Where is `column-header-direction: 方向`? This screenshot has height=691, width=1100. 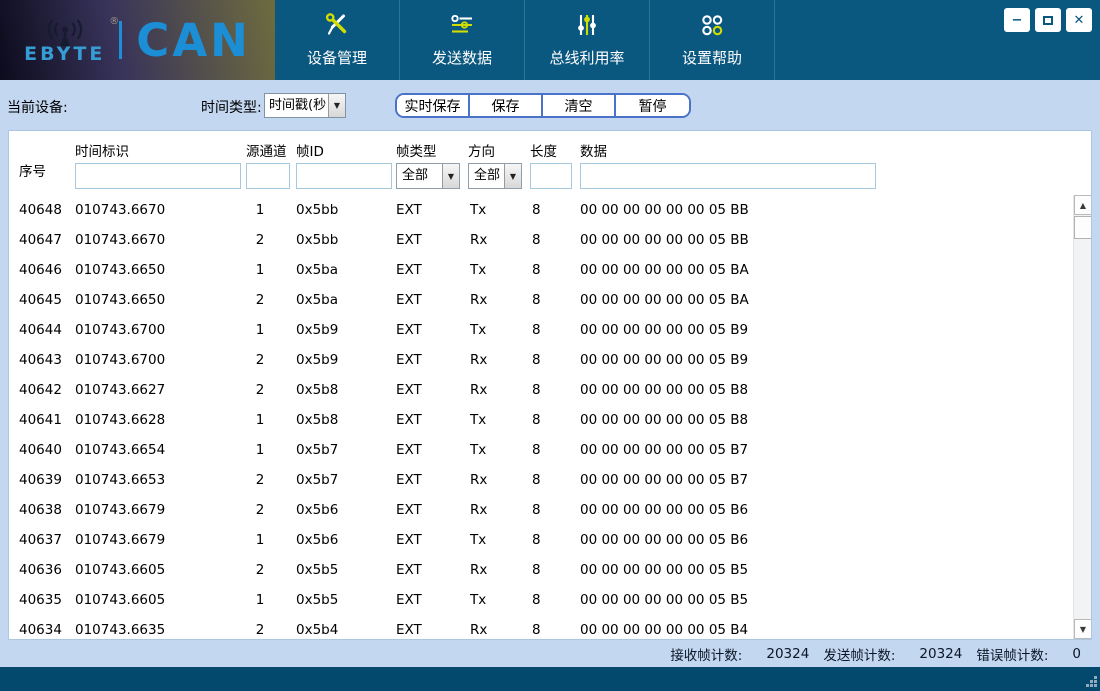
column-header-direction: 方向 is located at coordinates (481, 152).